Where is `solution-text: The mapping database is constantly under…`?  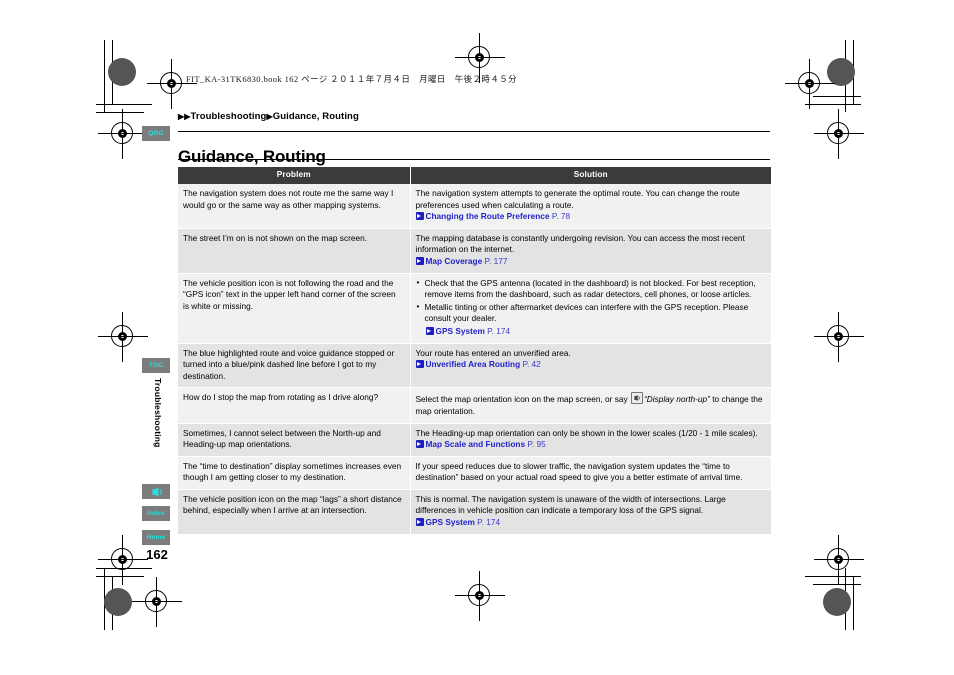
solution-text: The mapping database is constantly under… is located at coordinates (580, 243).